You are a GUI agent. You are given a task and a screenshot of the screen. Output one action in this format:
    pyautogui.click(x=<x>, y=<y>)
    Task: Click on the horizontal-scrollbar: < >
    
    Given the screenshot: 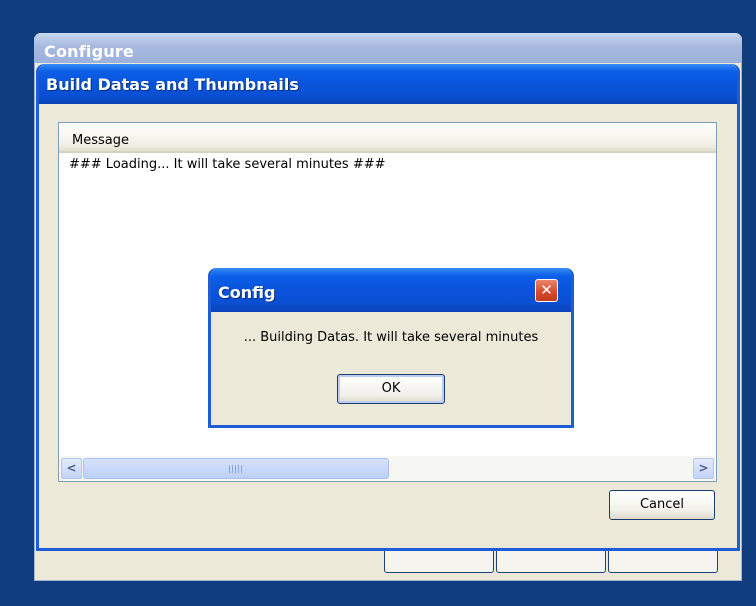 What is the action you would take?
    pyautogui.click(x=387, y=468)
    